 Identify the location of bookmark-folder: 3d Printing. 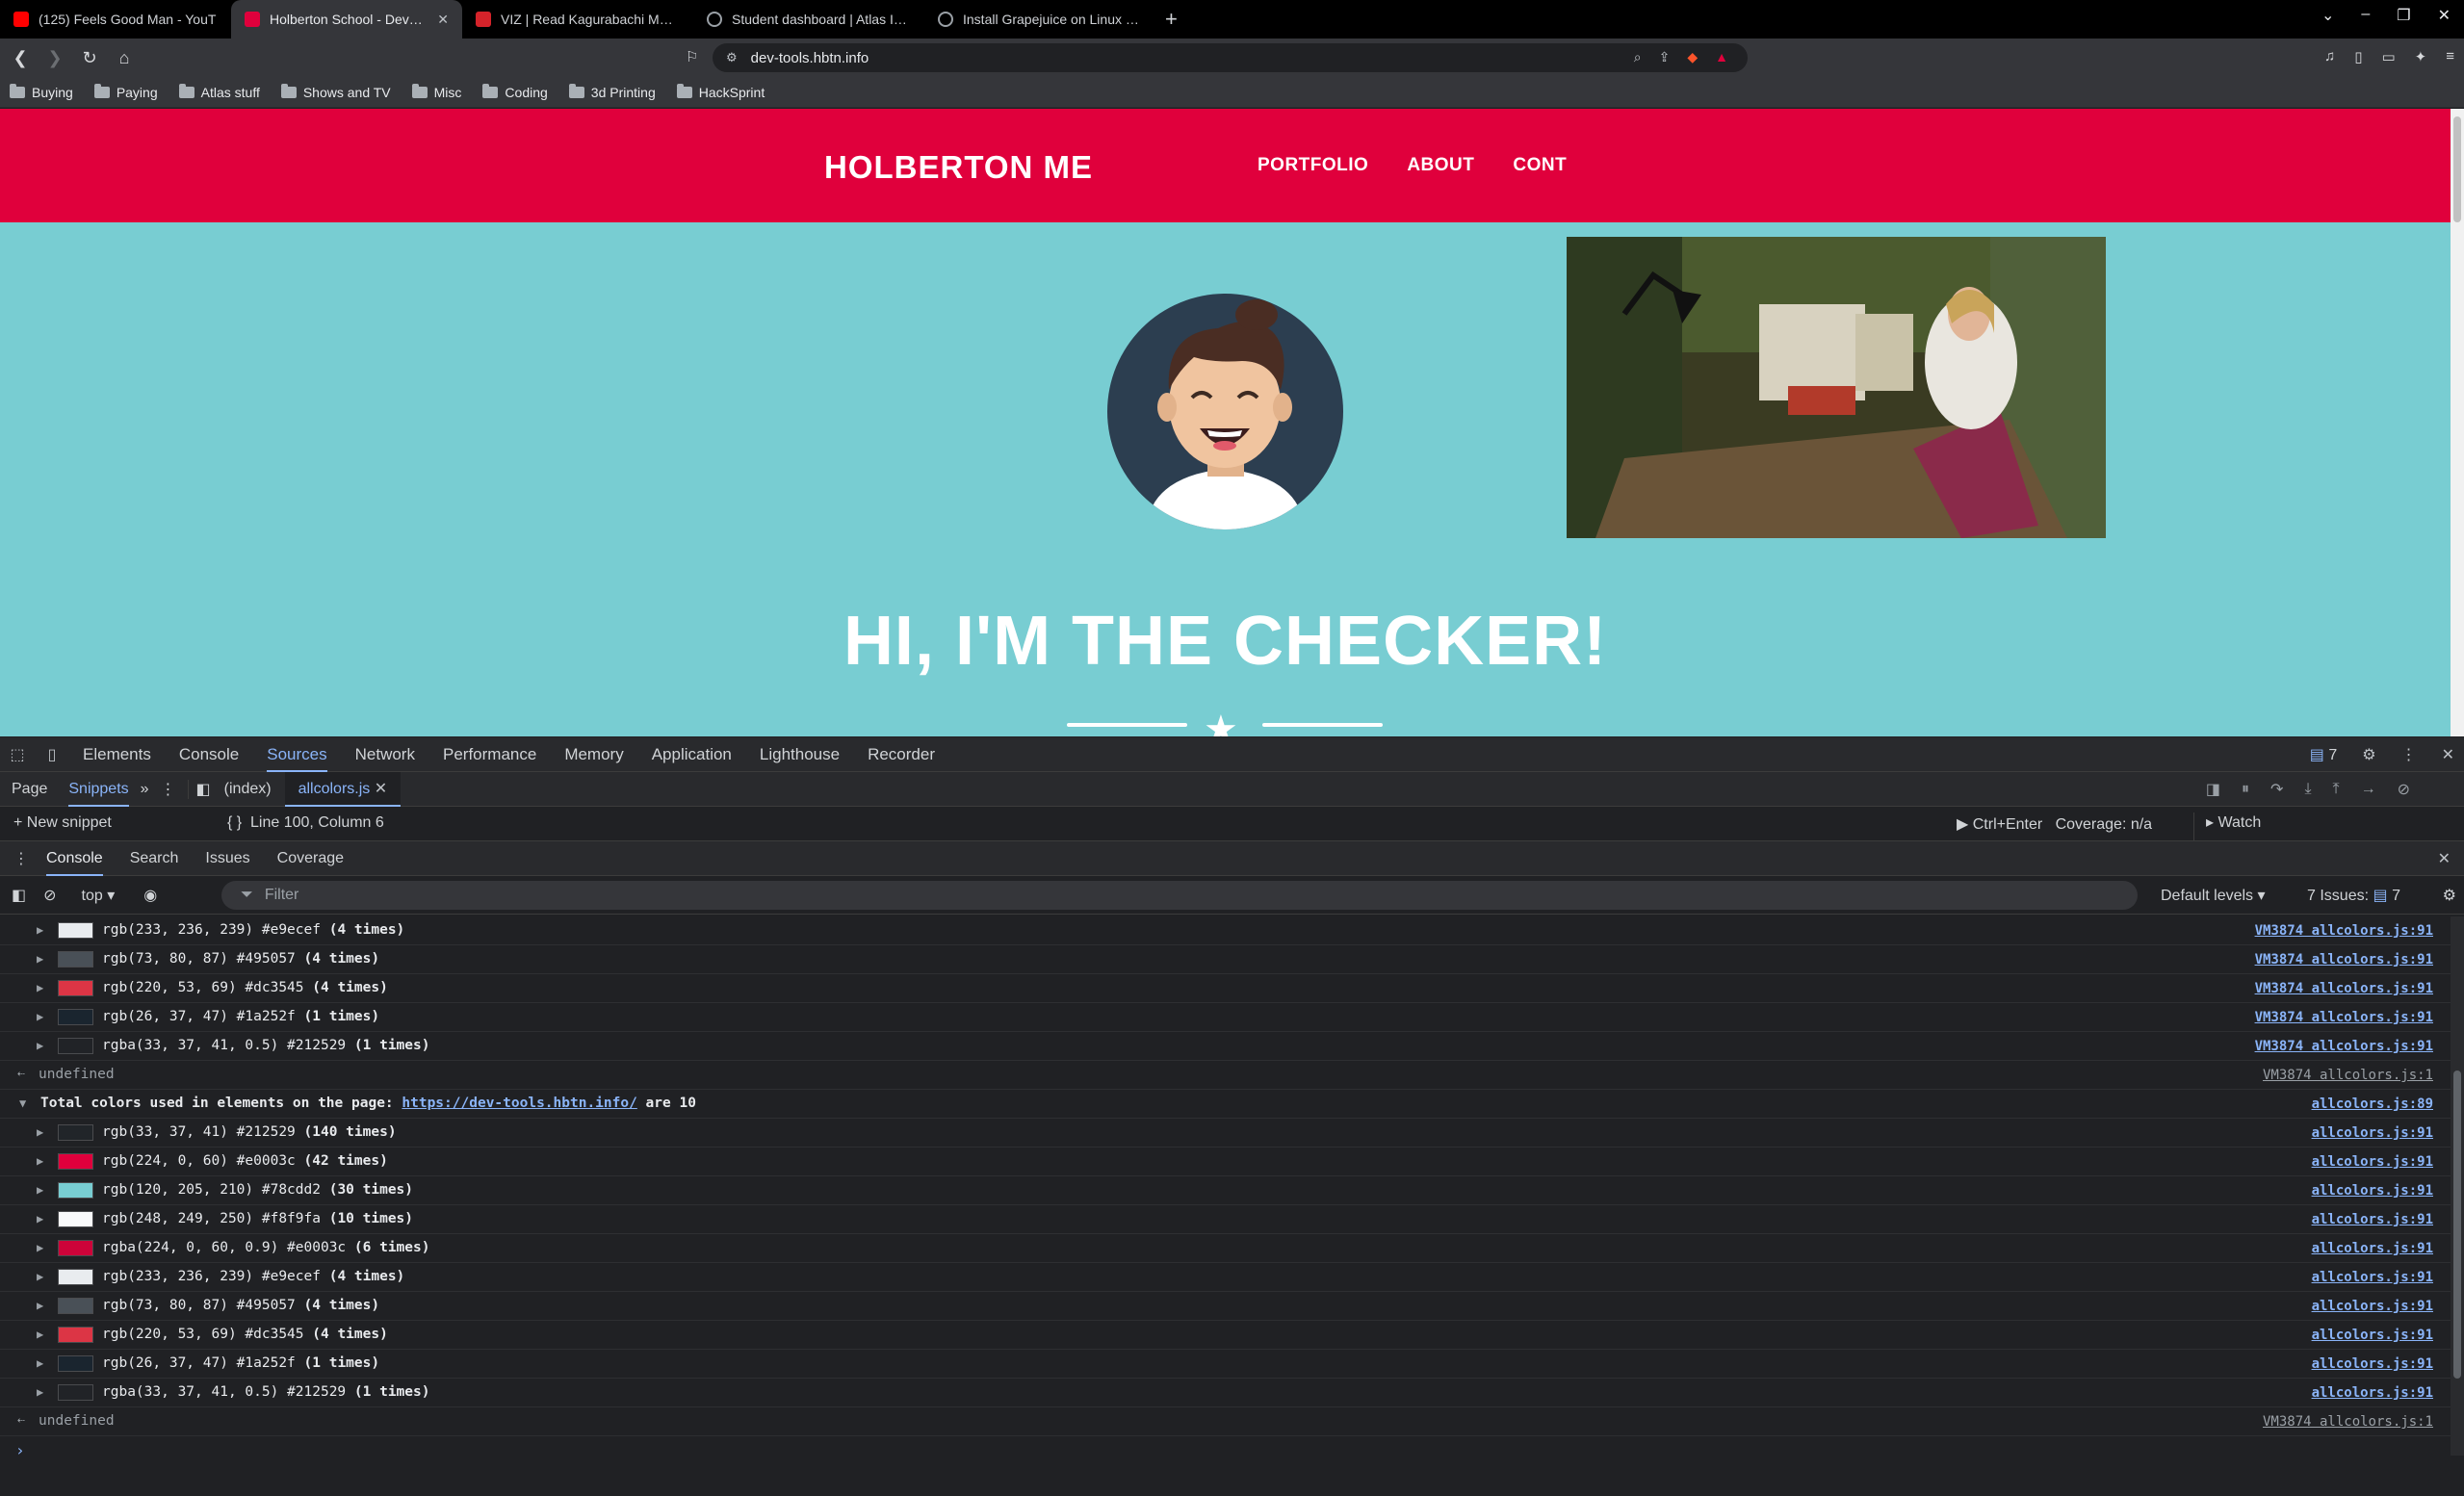
(612, 91).